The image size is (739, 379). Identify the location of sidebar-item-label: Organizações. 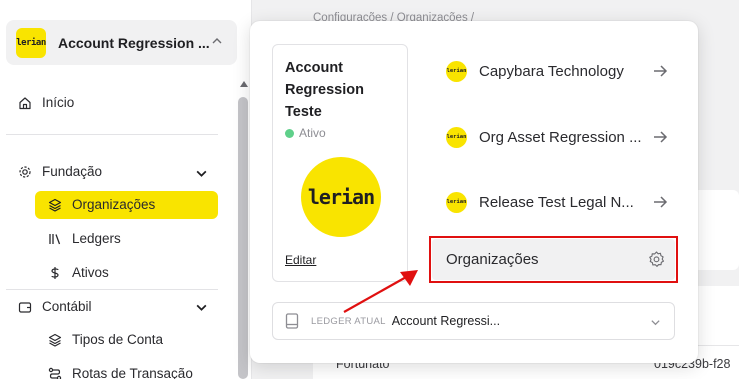
(114, 204).